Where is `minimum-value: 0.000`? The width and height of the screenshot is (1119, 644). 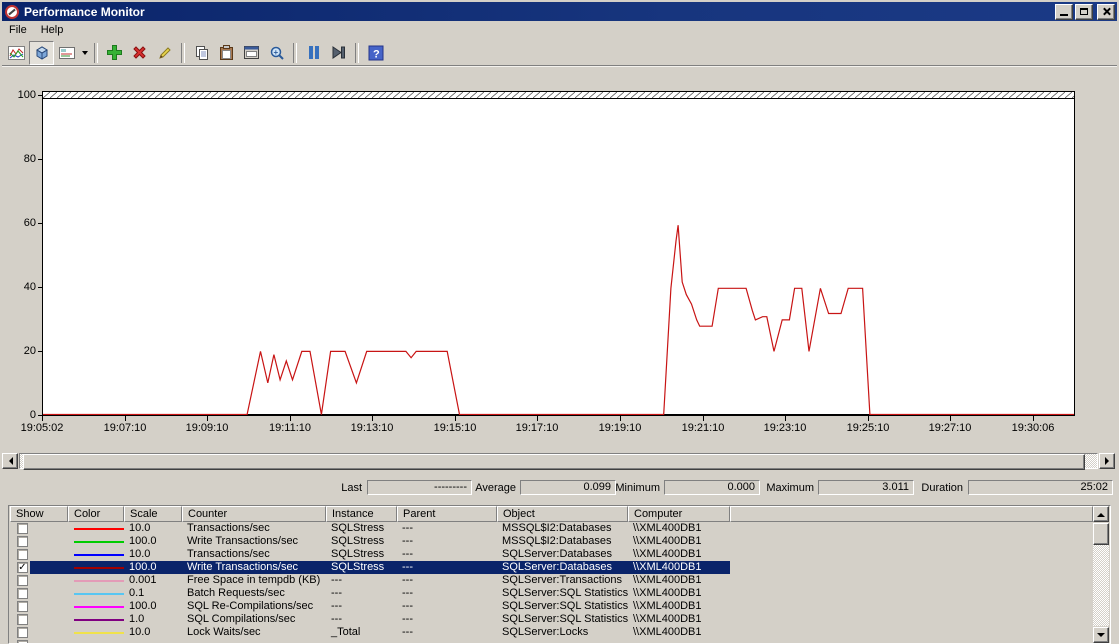
minimum-value: 0.000 is located at coordinates (712, 487).